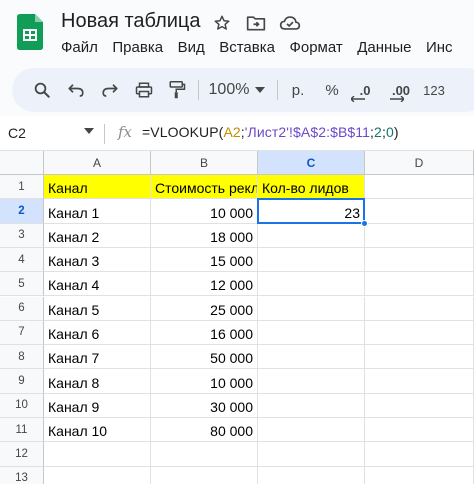 Image resolution: width=474 pixels, height=484 pixels. Describe the element at coordinates (22, 211) in the screenshot. I see `row-header: 2` at that location.